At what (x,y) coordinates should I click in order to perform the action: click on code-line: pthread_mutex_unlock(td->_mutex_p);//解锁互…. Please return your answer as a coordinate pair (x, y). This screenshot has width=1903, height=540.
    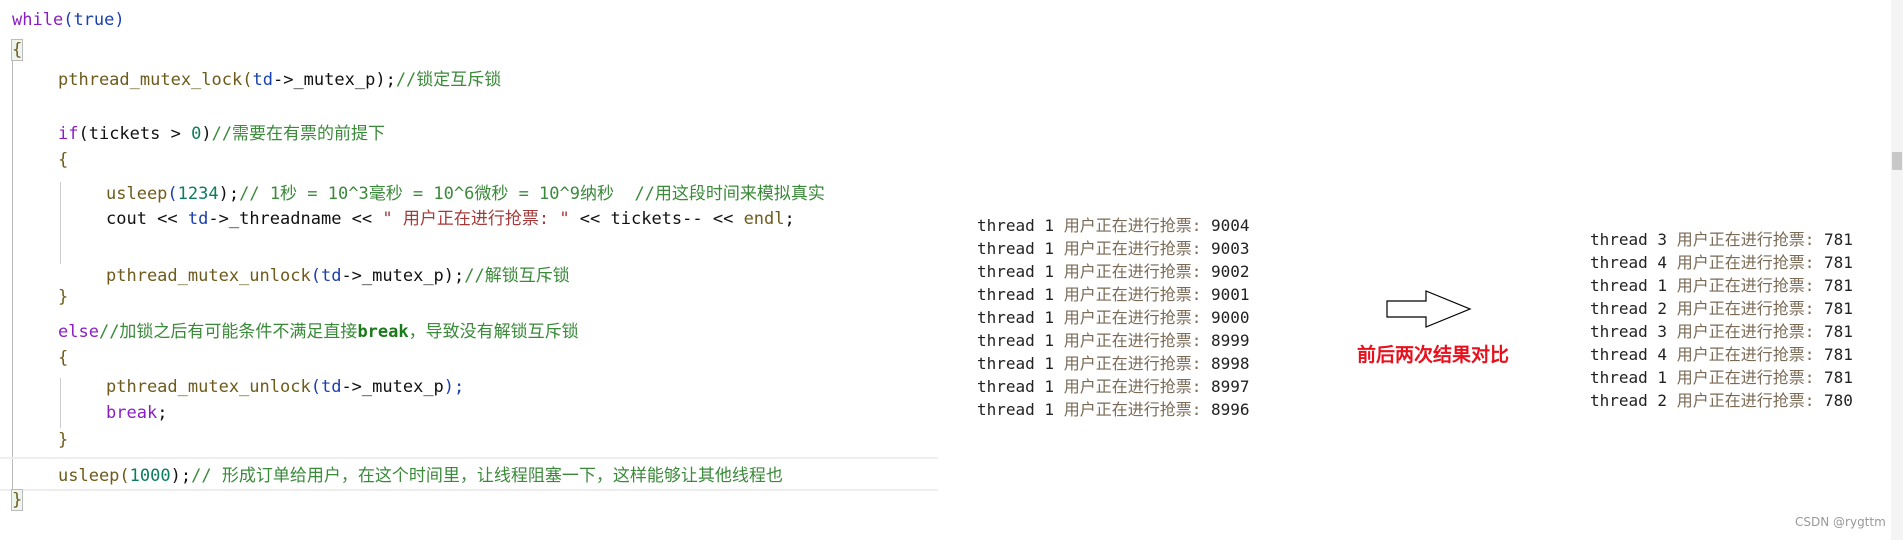
    Looking at the image, I should click on (338, 276).